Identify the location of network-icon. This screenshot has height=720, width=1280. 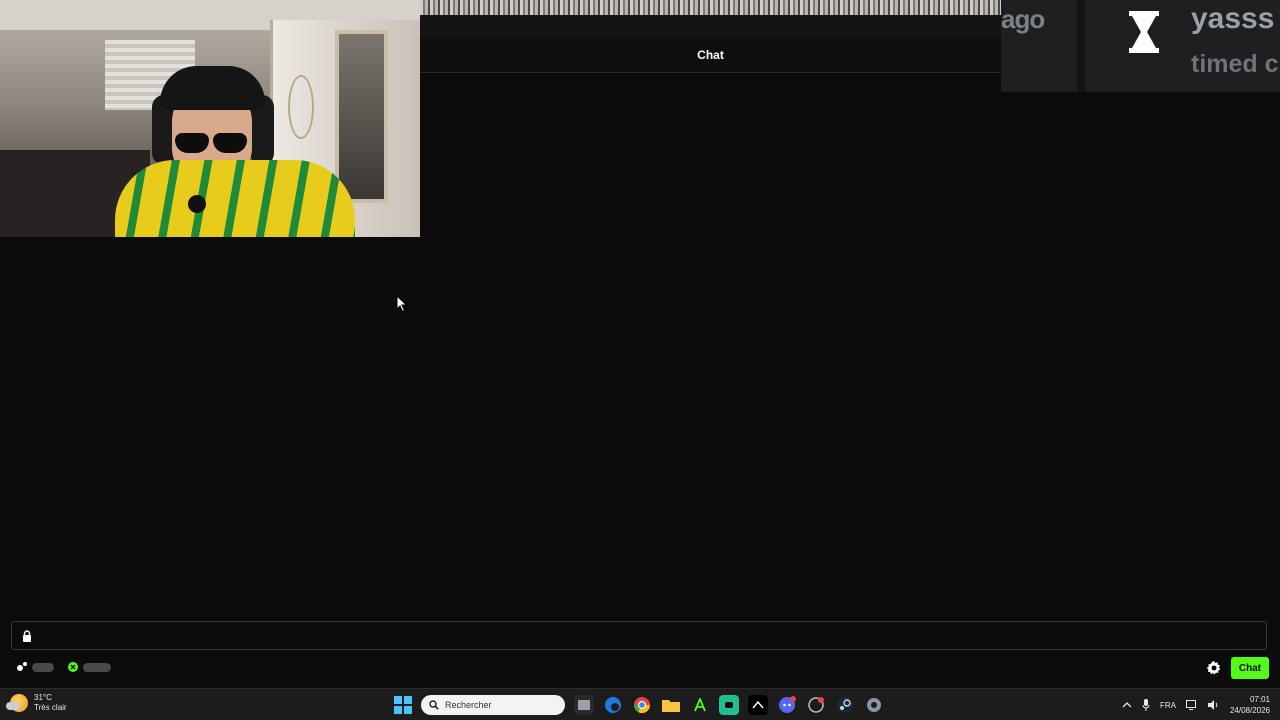
(1191, 705).